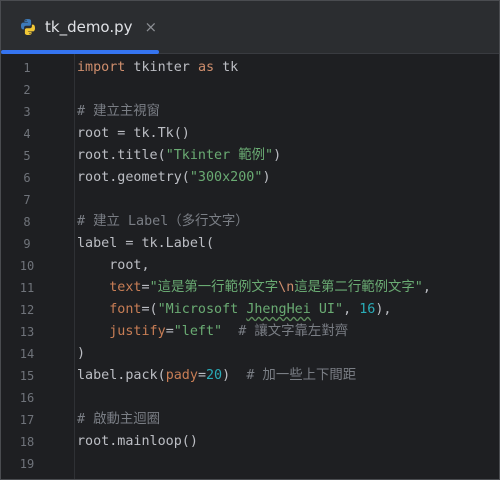 This screenshot has height=480, width=500. I want to click on code-token: root,, so click(113, 265).